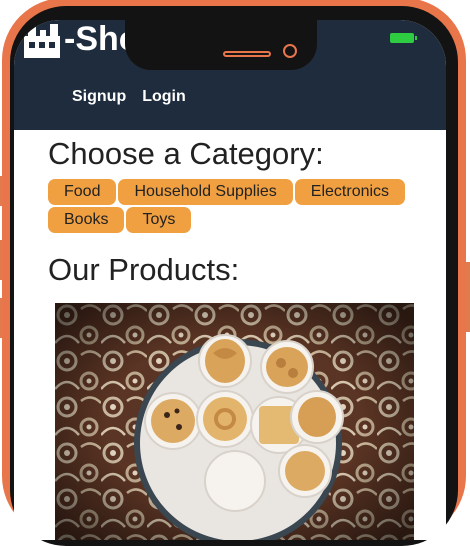 This screenshot has width=470, height=546. What do you see at coordinates (99, 97) in the screenshot?
I see `signup-link: Signup` at bounding box center [99, 97].